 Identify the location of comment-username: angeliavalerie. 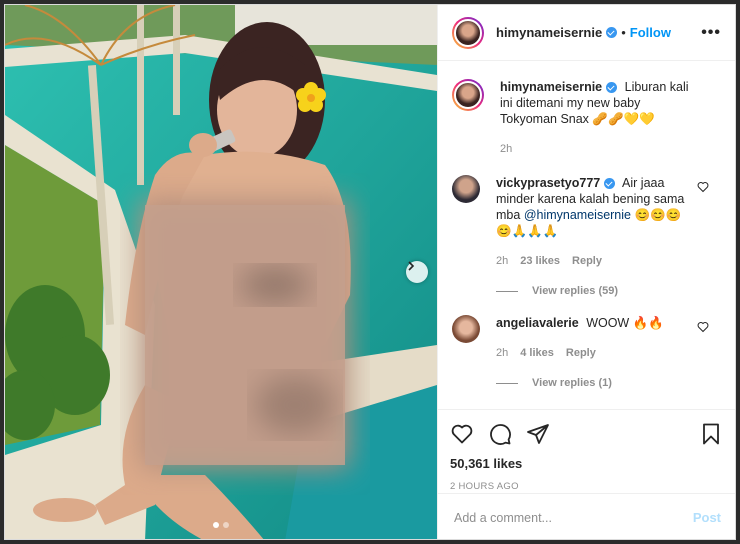
(537, 323).